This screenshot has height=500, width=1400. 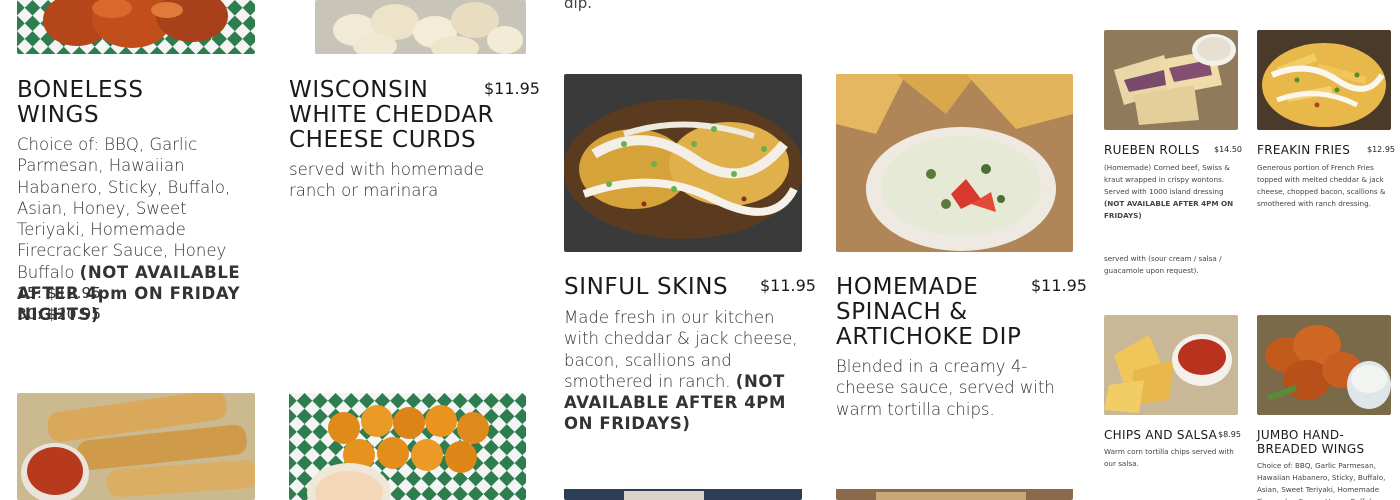 What do you see at coordinates (420, 27) in the screenshot?
I see `cheese-curds-photo` at bounding box center [420, 27].